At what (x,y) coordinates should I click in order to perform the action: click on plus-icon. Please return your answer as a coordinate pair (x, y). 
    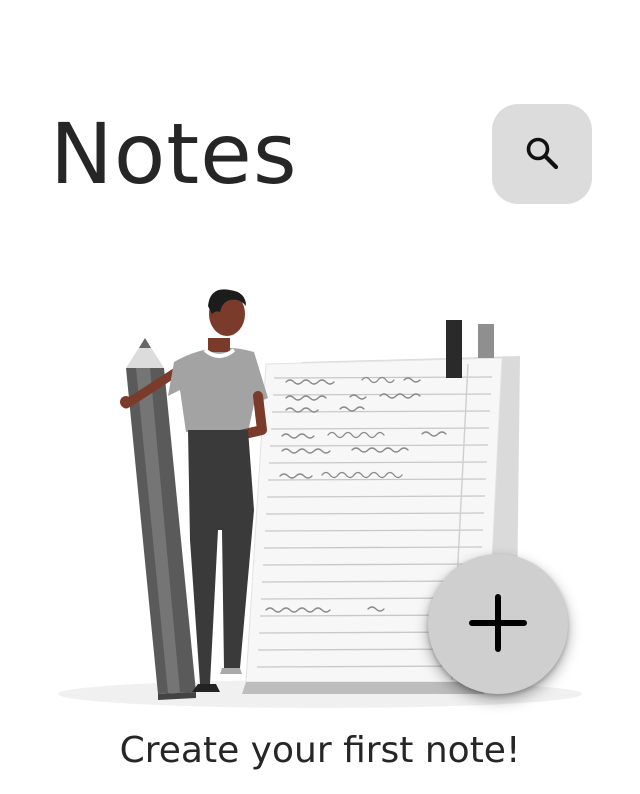
    Looking at the image, I should click on (498, 624).